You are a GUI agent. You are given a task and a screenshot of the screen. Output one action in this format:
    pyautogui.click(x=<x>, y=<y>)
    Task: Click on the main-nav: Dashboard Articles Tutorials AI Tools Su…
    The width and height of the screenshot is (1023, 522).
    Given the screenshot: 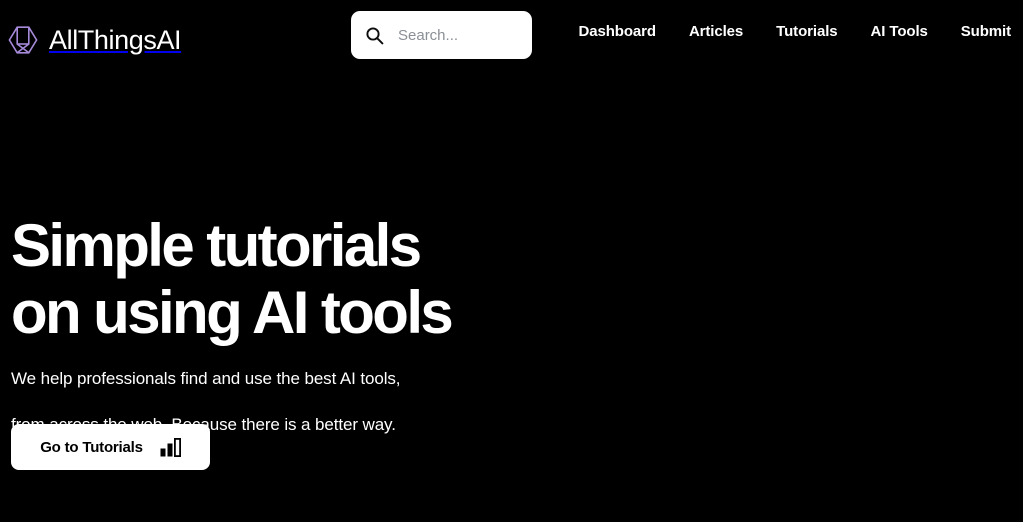 What is the action you would take?
    pyautogui.click(x=794, y=31)
    